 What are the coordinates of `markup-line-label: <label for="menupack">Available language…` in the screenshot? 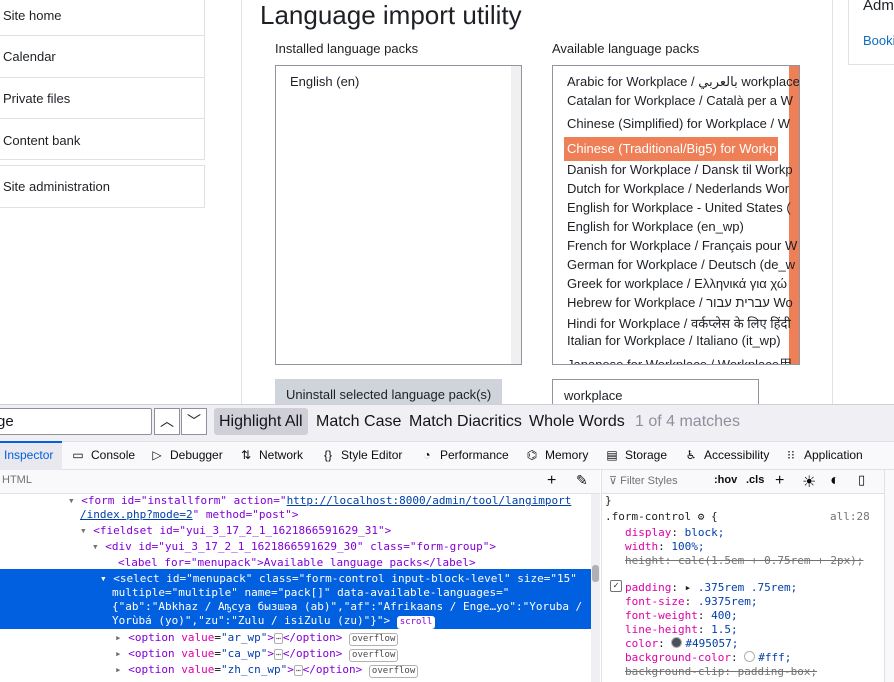 It's located at (297, 562).